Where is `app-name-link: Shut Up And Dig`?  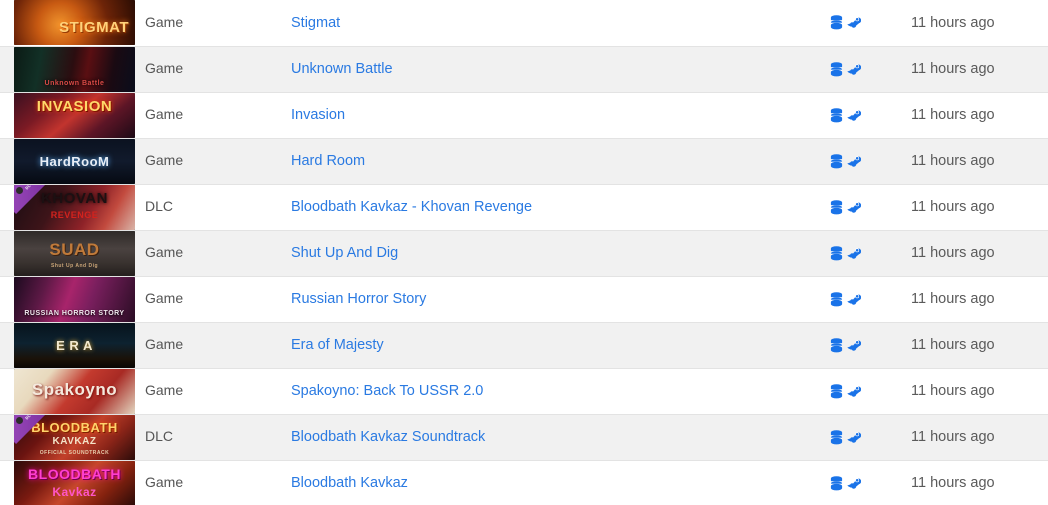 app-name-link: Shut Up And Dig is located at coordinates (304, 253).